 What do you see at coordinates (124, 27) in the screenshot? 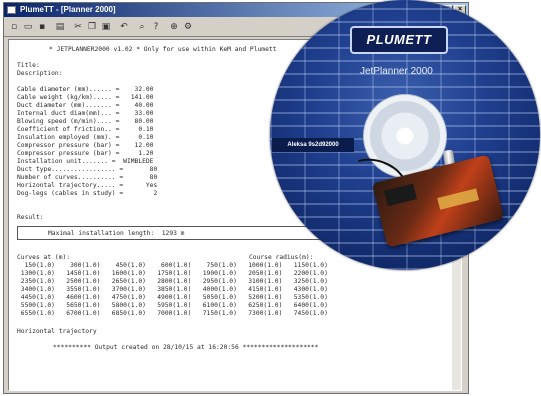
I see `undo-icon: ↶` at bounding box center [124, 27].